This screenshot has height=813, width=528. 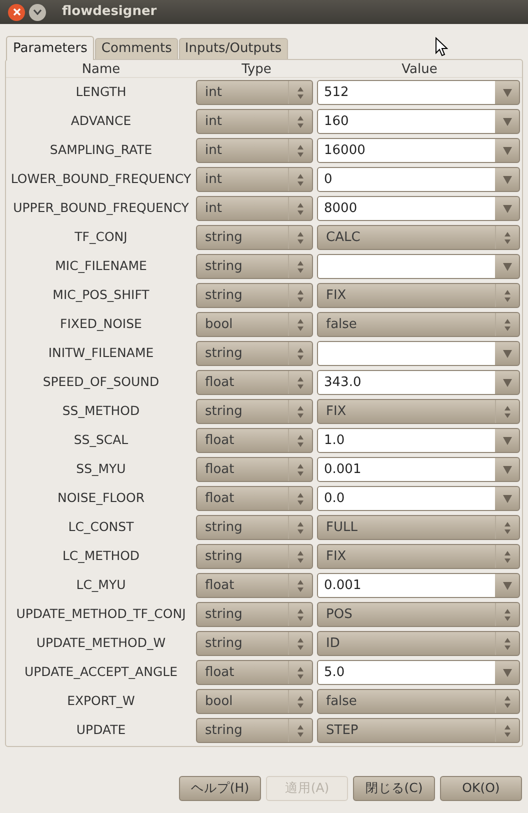 I want to click on parameter-name: SS_MYU, so click(x=101, y=469).